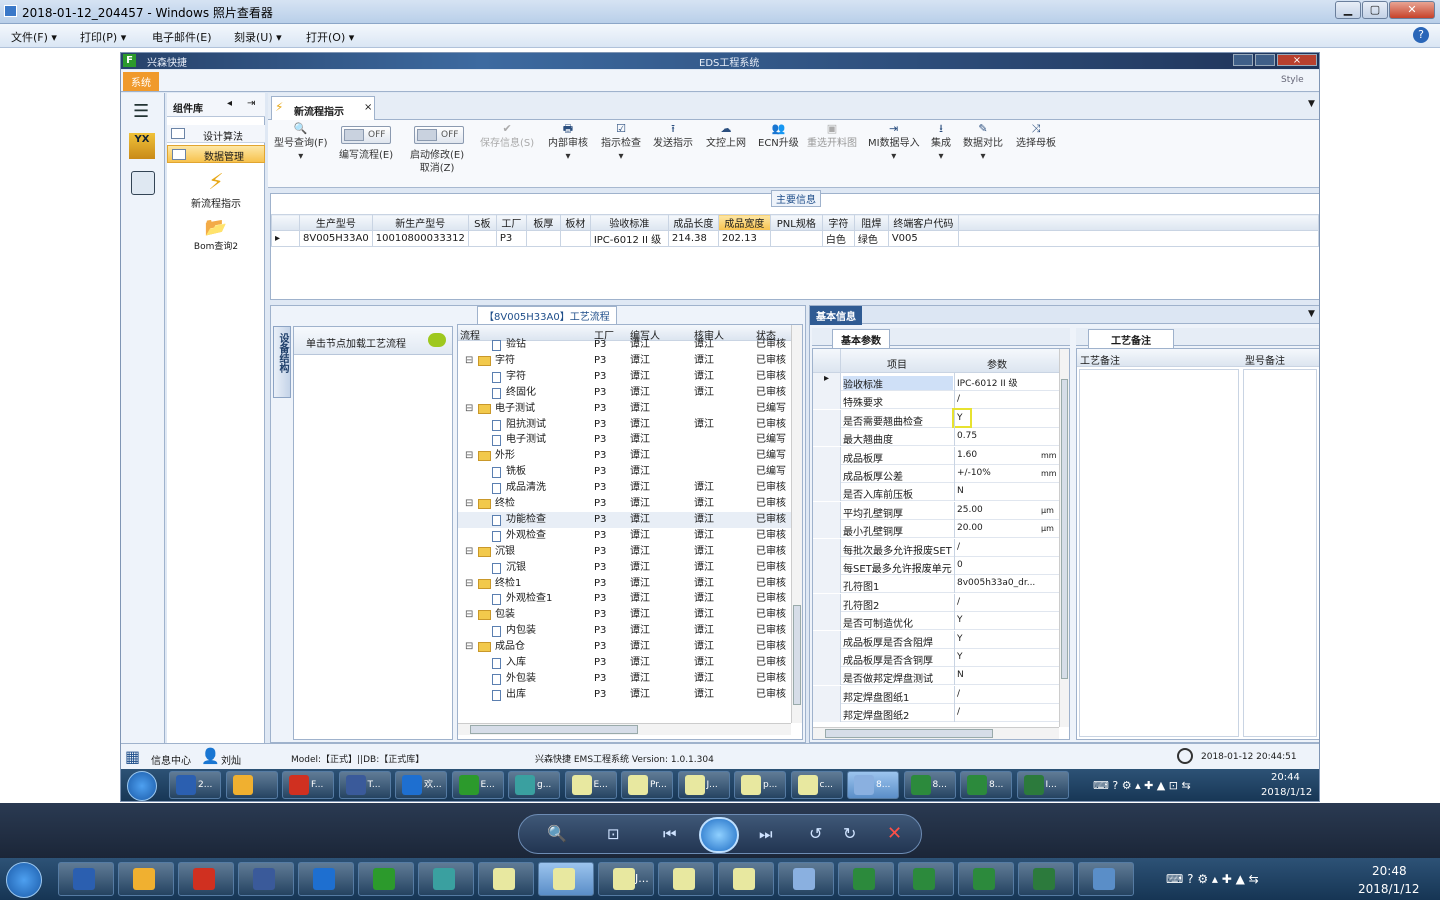 This screenshot has width=1440, height=900. Describe the element at coordinates (1389, 871) in the screenshot. I see `outer-clock-time: 20:48` at that location.